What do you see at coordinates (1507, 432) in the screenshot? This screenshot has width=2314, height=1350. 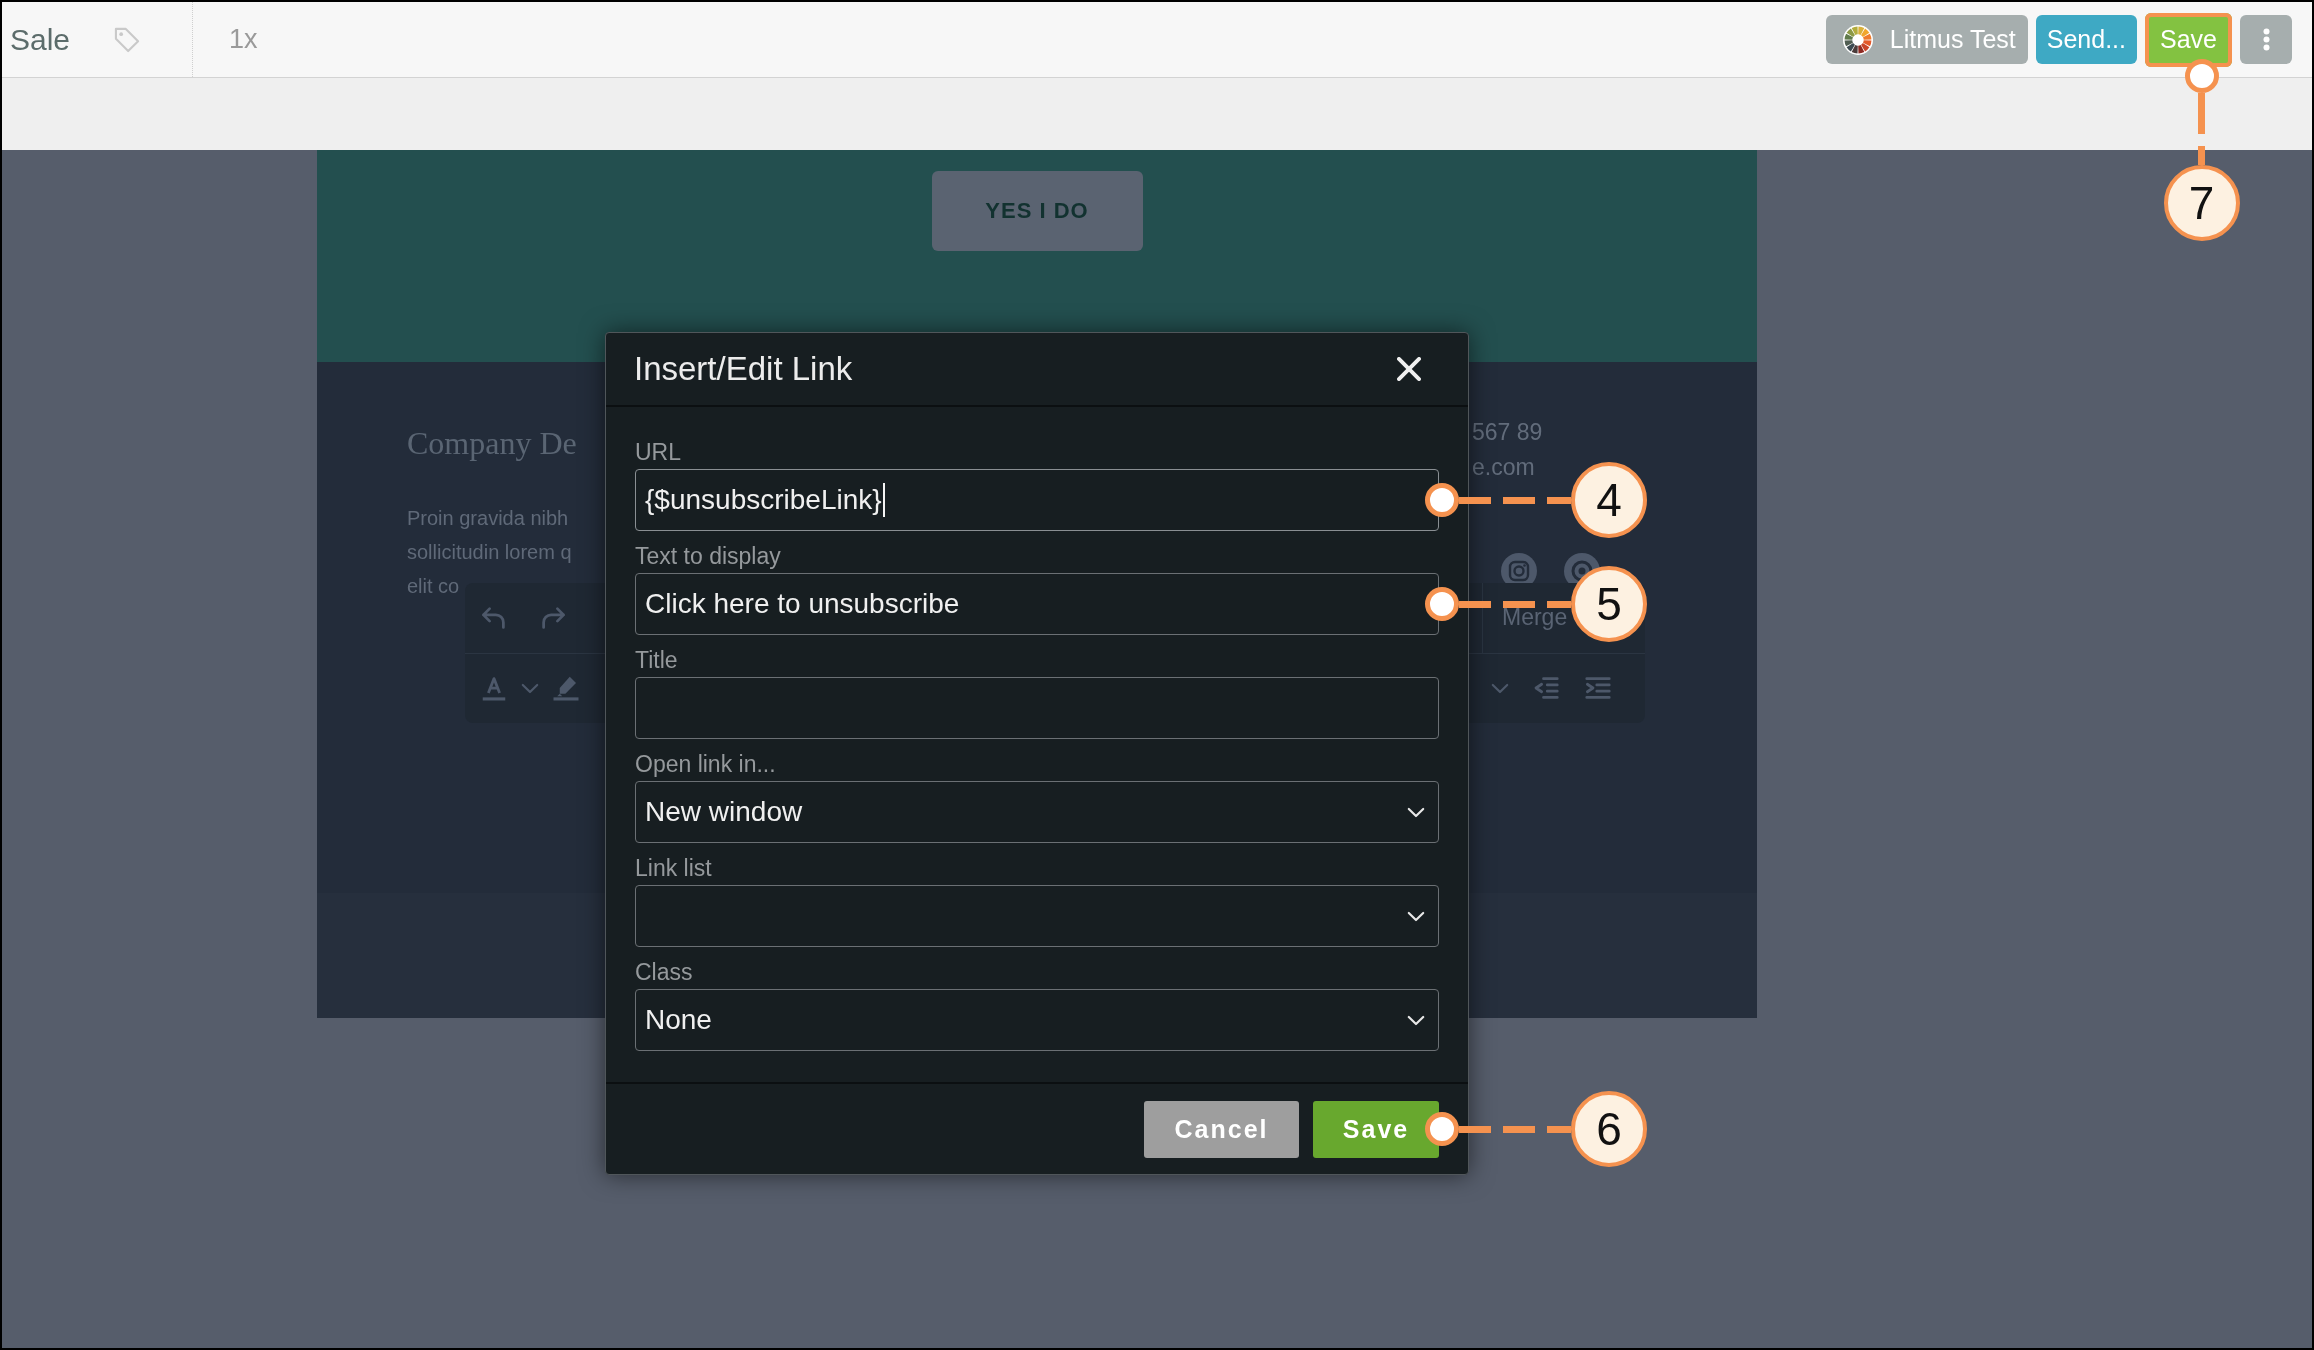 I see `contact-line: 567 89` at bounding box center [1507, 432].